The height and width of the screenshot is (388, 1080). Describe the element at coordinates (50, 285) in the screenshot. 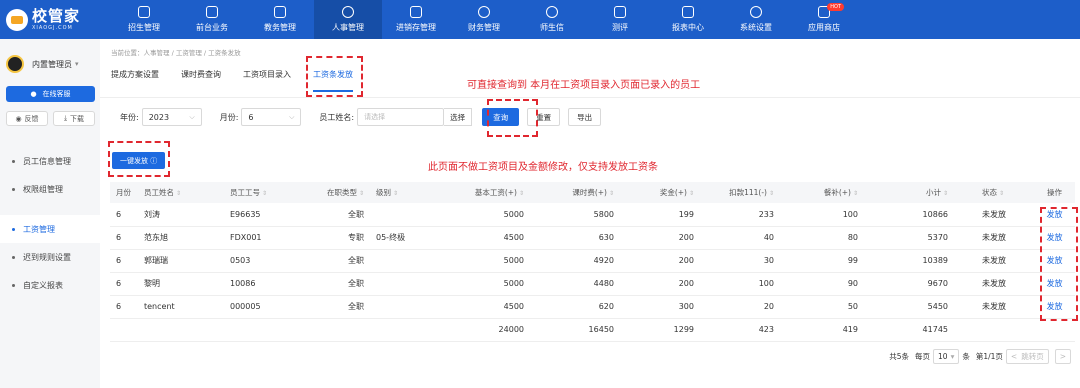

I see `sidebar-item-custom-report: 自定义报表` at that location.